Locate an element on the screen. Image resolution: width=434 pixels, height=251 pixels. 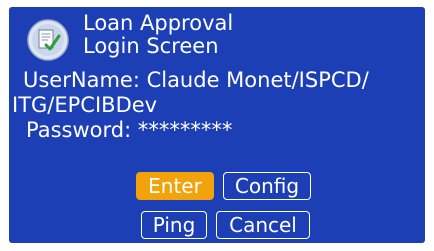
cancel-button: Cancel is located at coordinates (263, 225).